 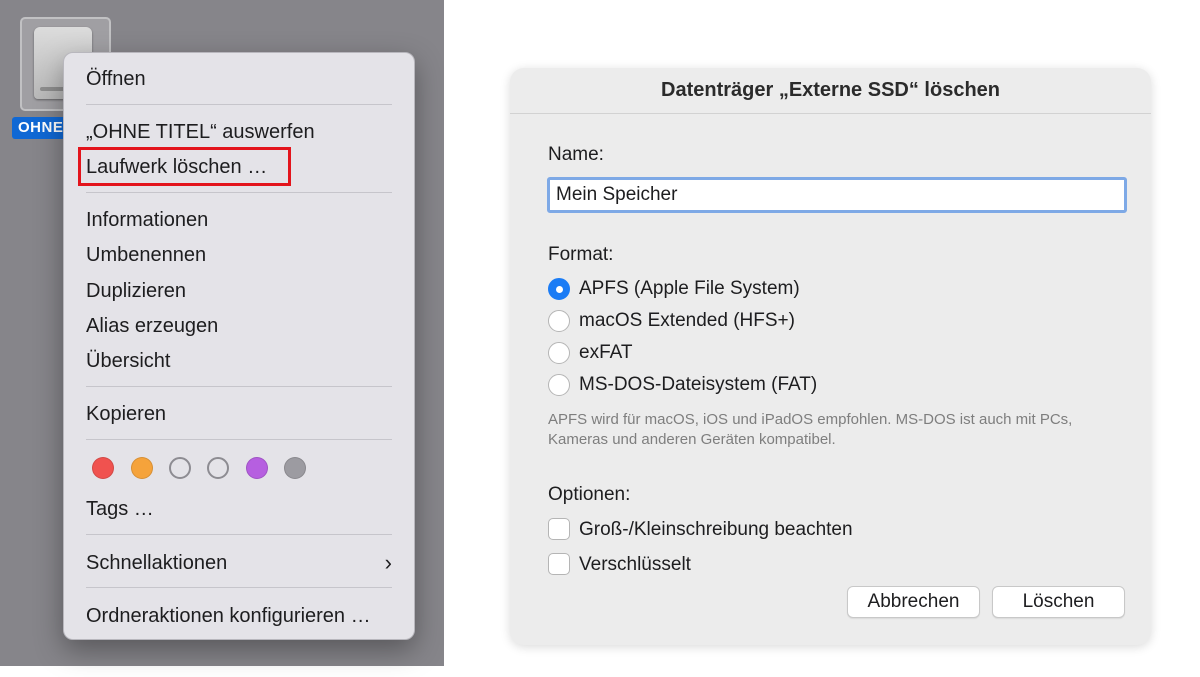 What do you see at coordinates (147, 220) in the screenshot?
I see `menu-item-get-info: Informationen` at bounding box center [147, 220].